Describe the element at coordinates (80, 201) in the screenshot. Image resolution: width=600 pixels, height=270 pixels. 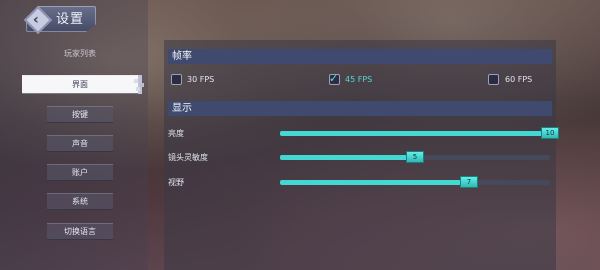
I see `sidebar-item-system: 系统` at that location.